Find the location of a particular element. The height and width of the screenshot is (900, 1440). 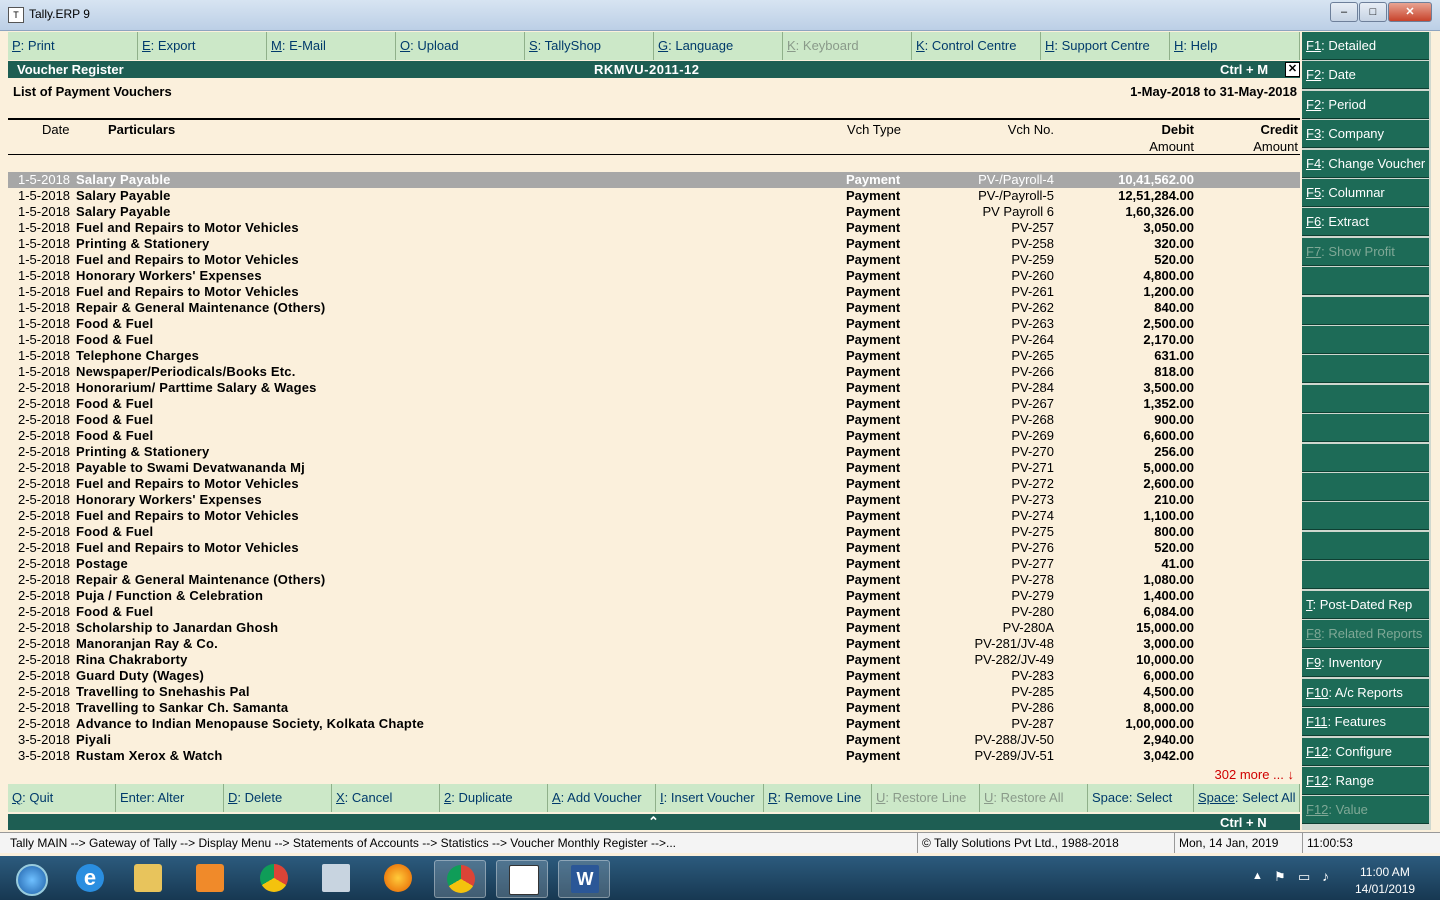

right-panel-button: F12: Value is located at coordinates (1365, 810).